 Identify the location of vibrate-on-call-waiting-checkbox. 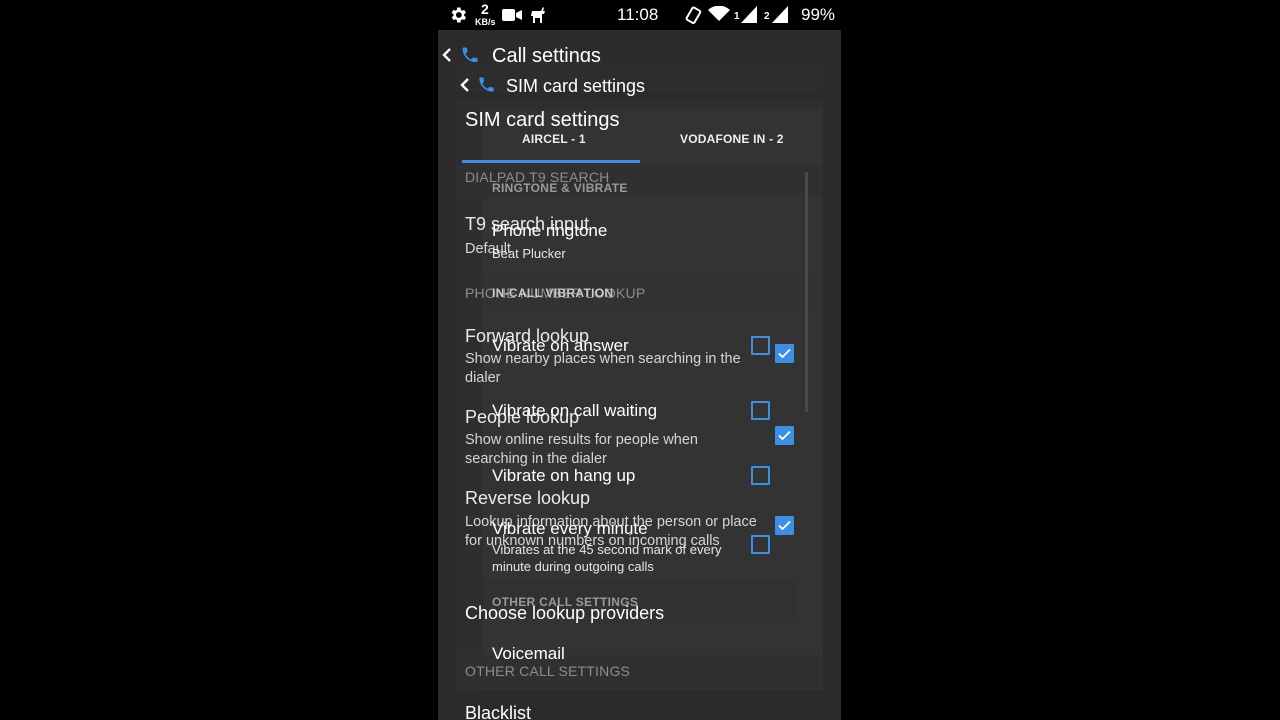
(760, 410).